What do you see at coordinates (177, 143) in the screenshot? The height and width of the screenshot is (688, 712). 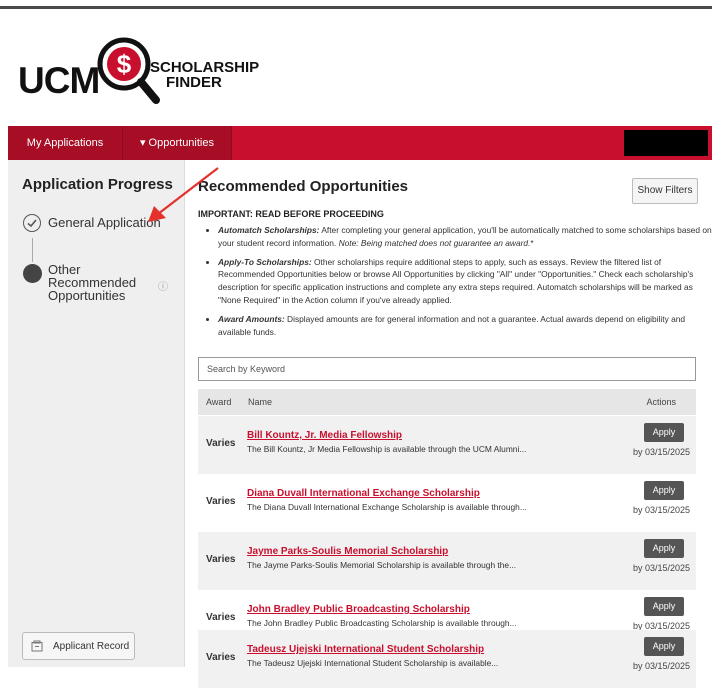 I see `nav-opportunities-dropdown: ▾ Opportunities` at bounding box center [177, 143].